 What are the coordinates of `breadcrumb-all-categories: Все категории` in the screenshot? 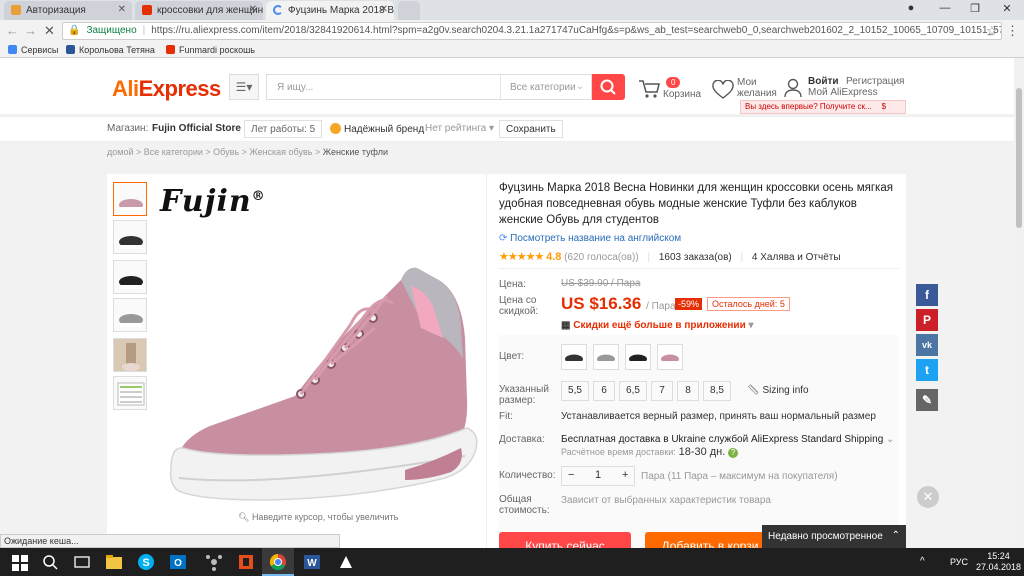 It's located at (173, 152).